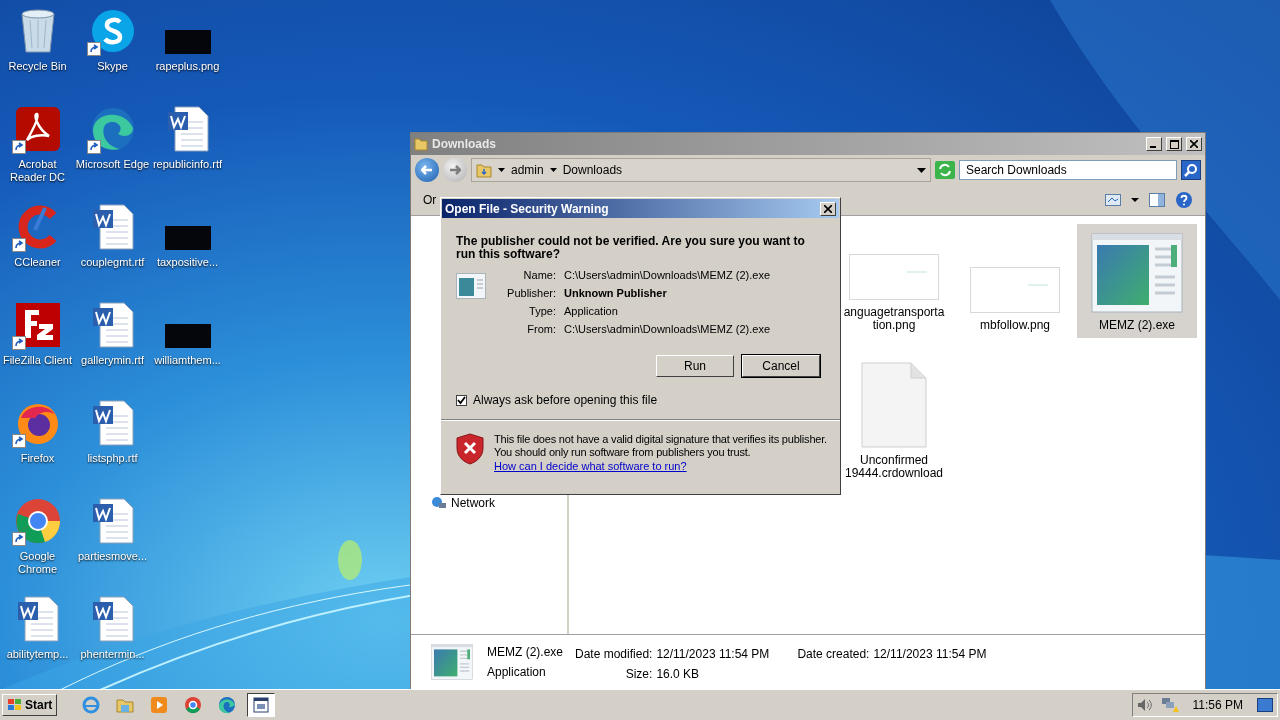 The width and height of the screenshot is (1280, 720). I want to click on window-title: Downloads, so click(464, 144).